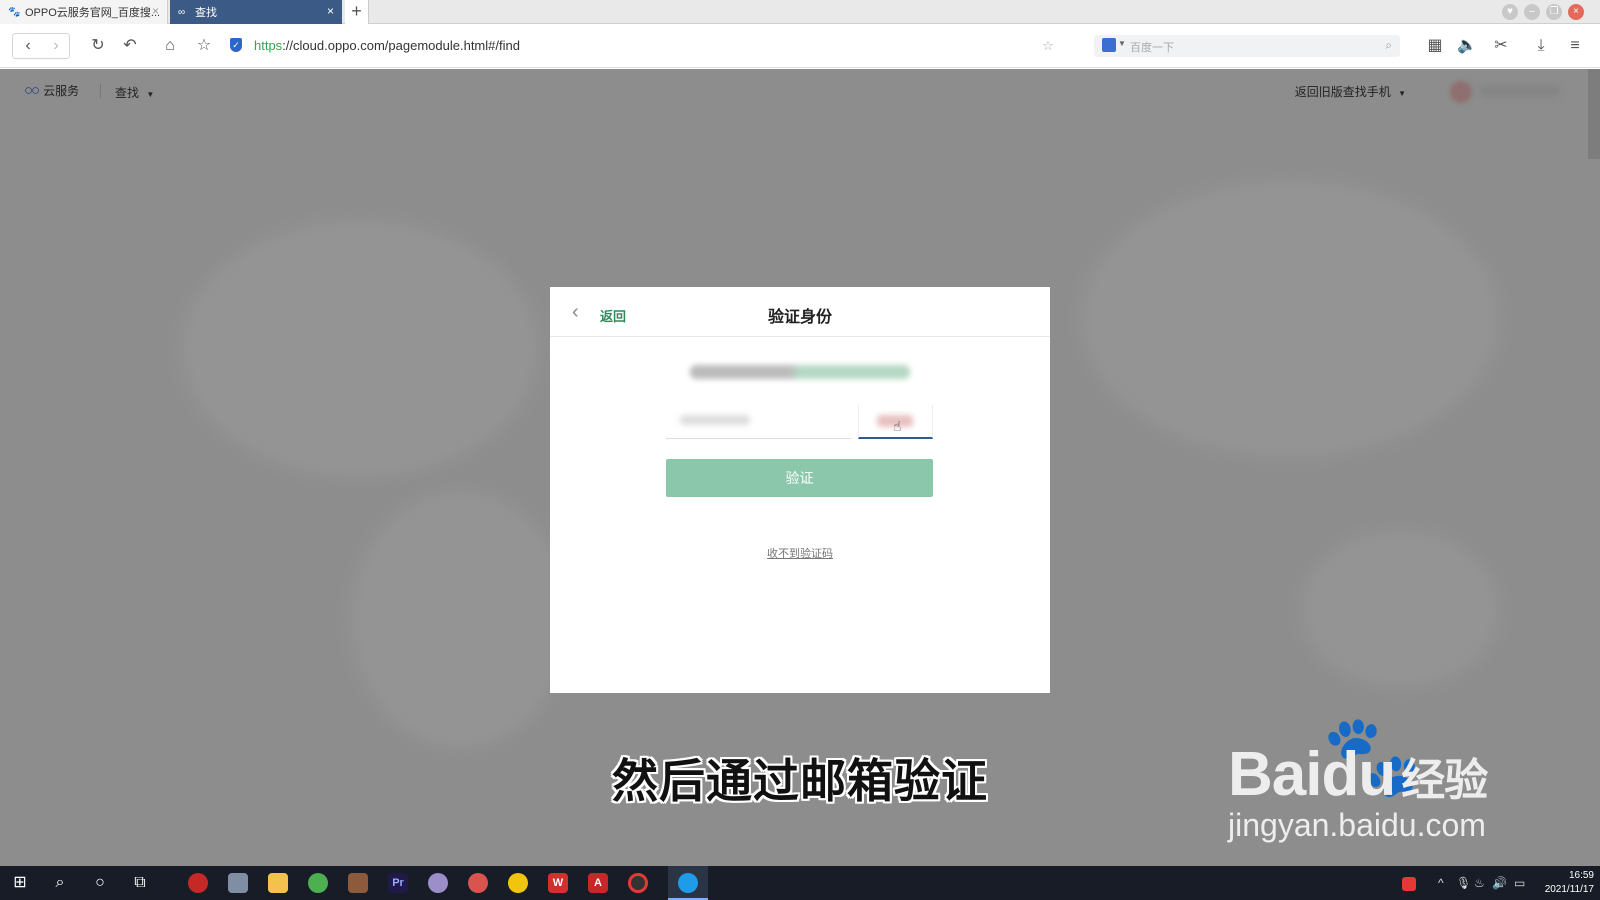  I want to click on active-browser-icon, so click(688, 883).